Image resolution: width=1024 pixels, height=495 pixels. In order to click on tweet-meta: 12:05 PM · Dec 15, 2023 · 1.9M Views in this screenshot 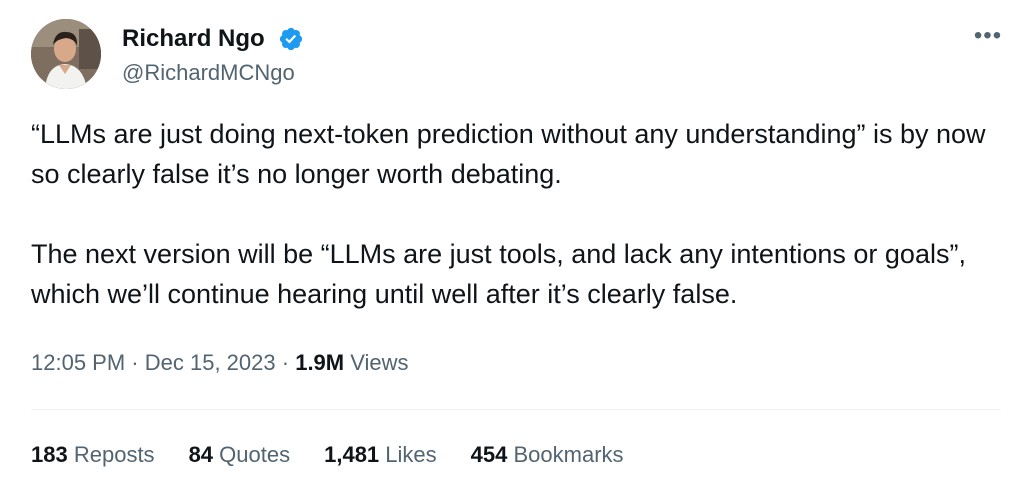, I will do `click(220, 363)`.